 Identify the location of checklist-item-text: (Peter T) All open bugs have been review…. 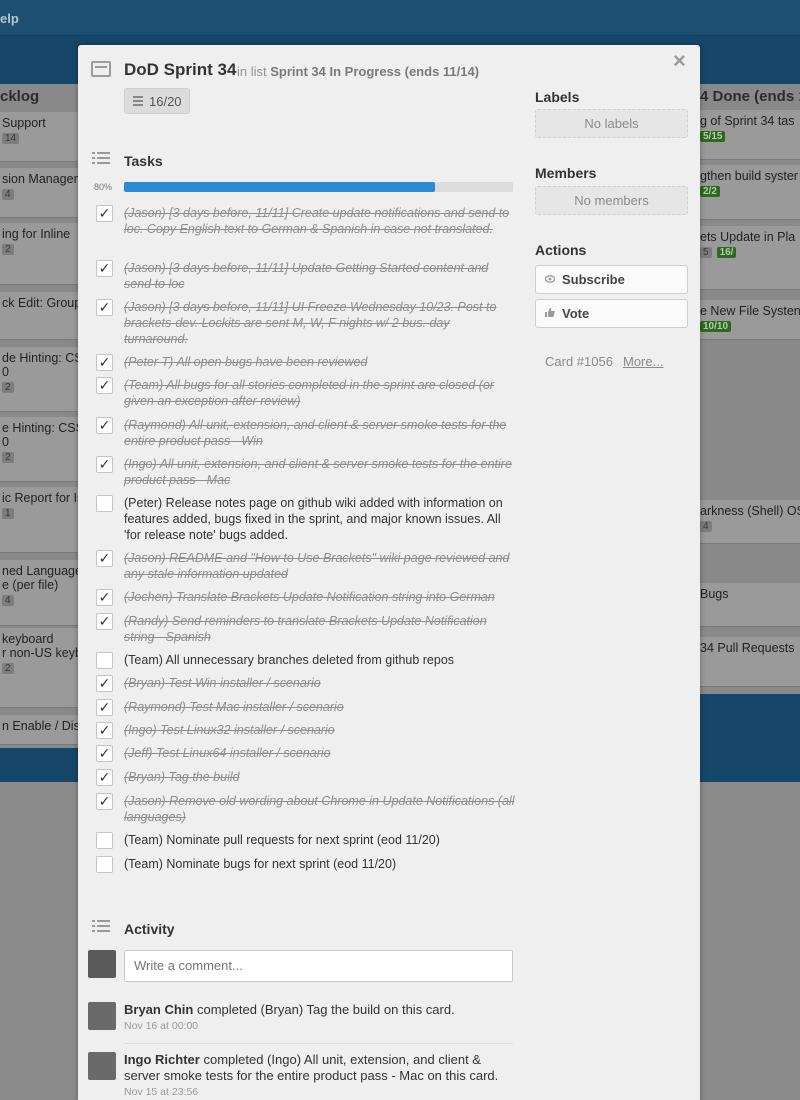
(320, 362).